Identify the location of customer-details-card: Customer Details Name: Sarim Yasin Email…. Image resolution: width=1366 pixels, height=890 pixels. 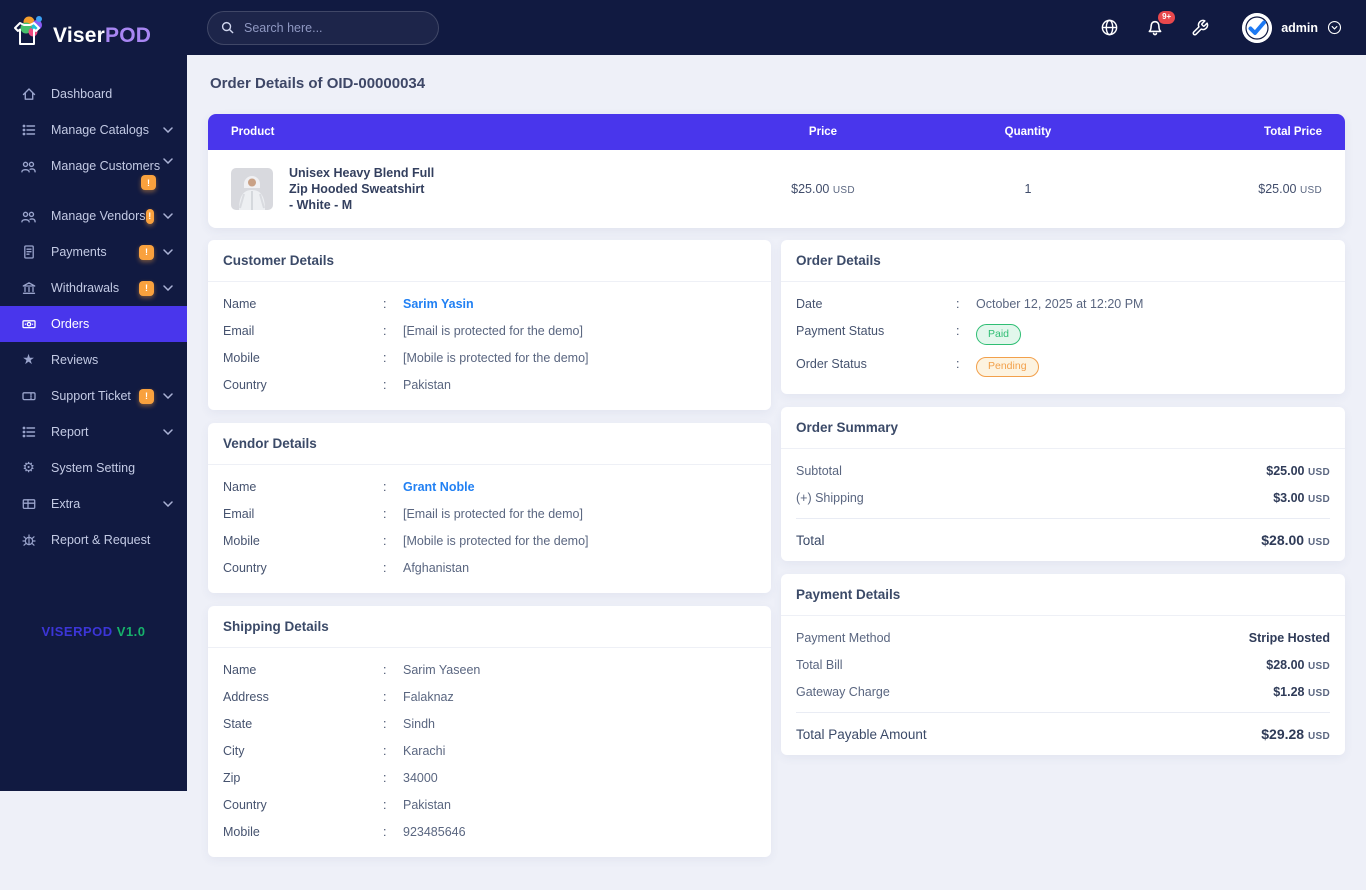
(489, 325).